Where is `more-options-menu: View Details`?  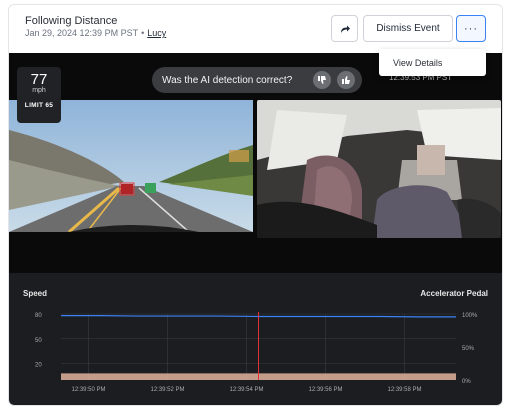 more-options-menu: View Details is located at coordinates (432, 62).